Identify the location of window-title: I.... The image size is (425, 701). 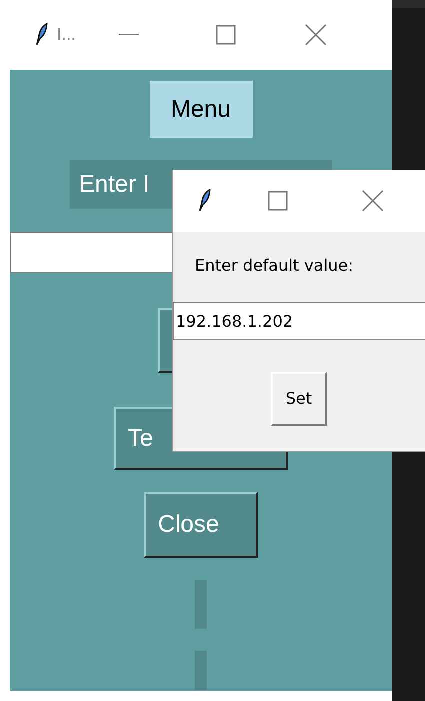
(67, 35).